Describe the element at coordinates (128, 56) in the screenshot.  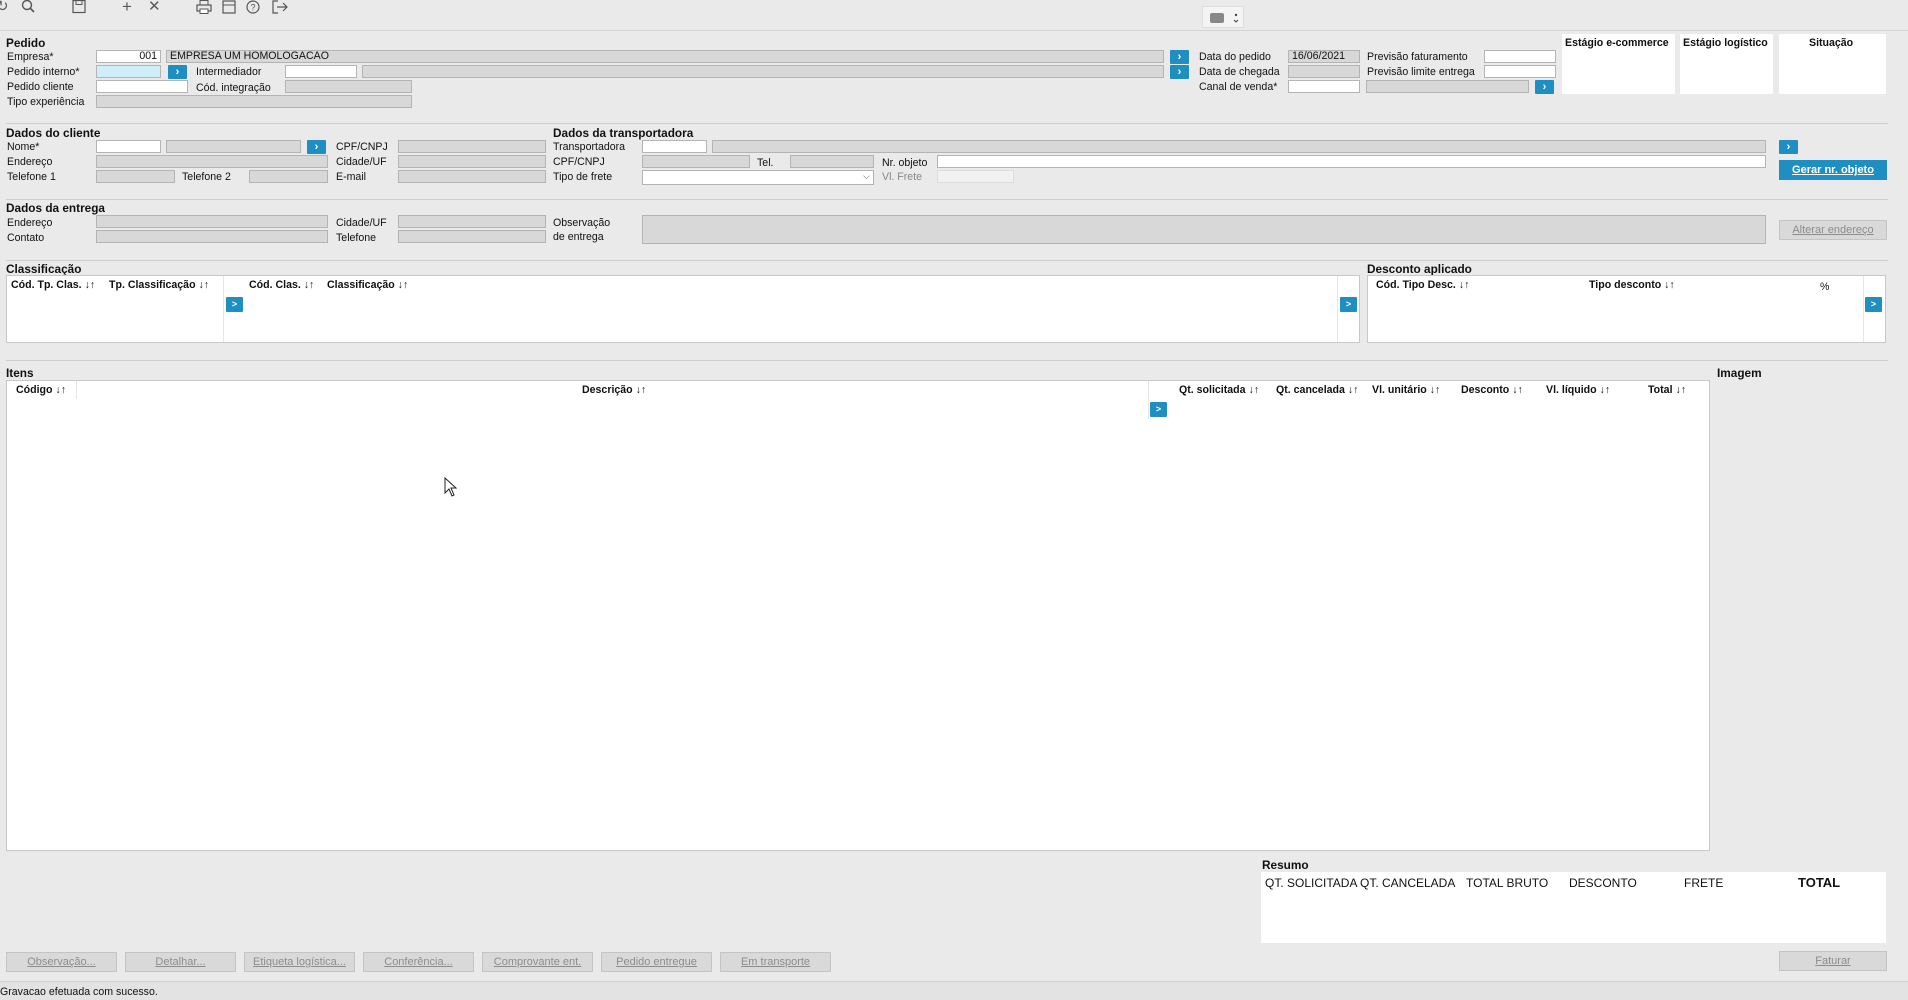
I see `empresa-code-field: 001` at that location.